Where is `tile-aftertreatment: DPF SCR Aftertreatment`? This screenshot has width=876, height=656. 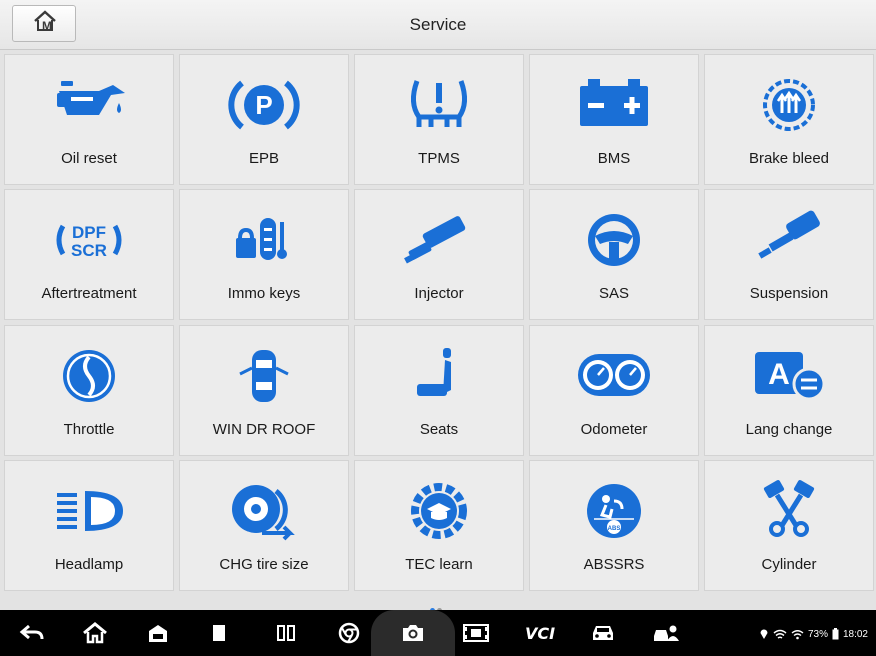
tile-aftertreatment: DPF SCR Aftertreatment is located at coordinates (89, 255).